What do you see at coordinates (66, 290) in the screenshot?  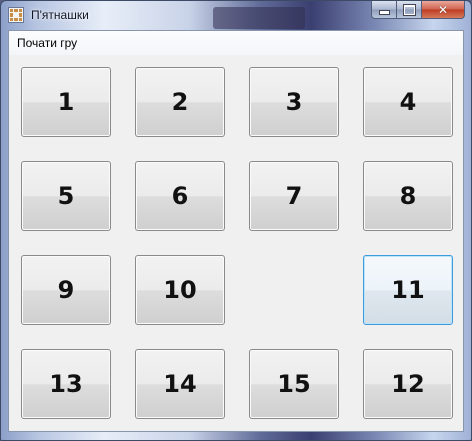 I see `tile-9: 9` at bounding box center [66, 290].